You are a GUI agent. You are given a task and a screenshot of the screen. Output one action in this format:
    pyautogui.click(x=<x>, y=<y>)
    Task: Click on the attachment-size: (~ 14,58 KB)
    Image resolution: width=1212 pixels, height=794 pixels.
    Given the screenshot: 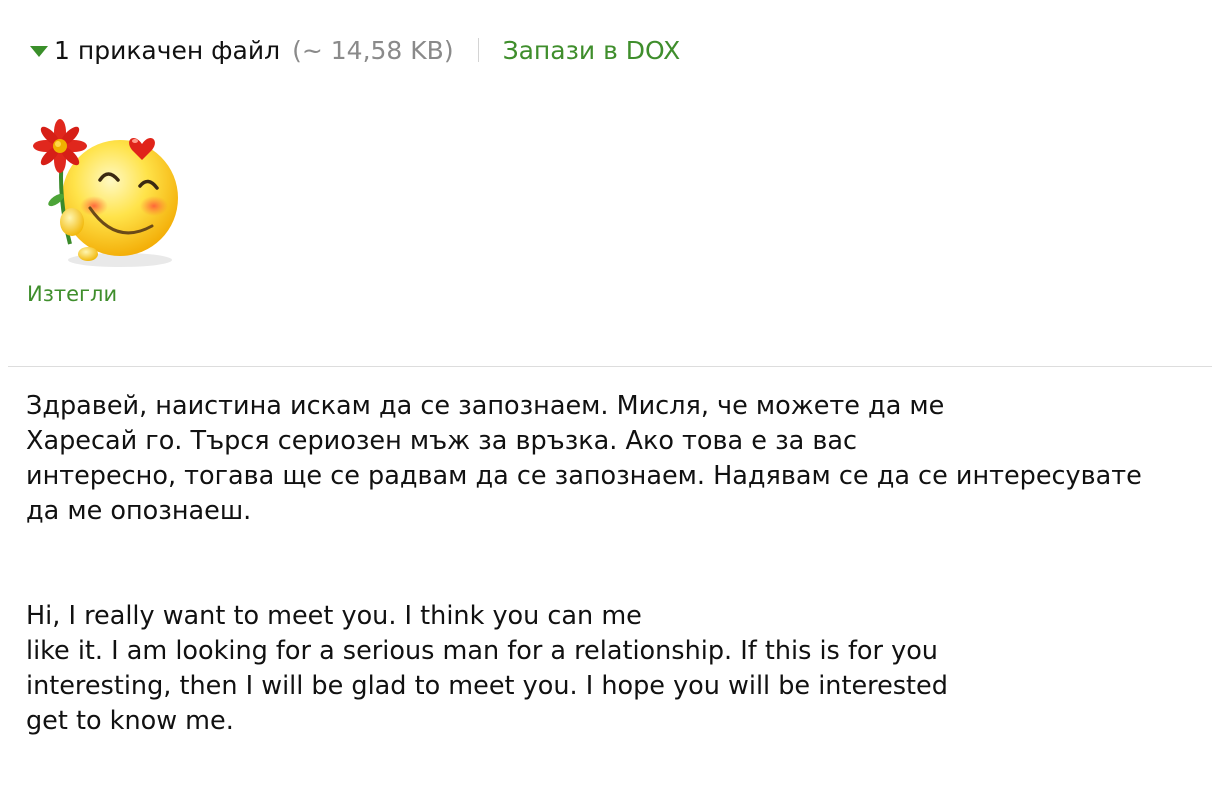 What is the action you would take?
    pyautogui.click(x=373, y=50)
    